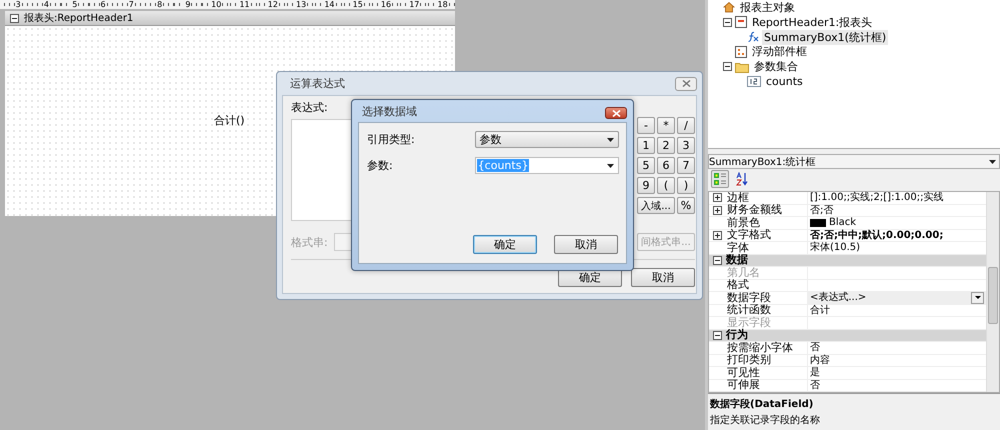  I want to click on ruler-mark: 18, so click(442, 4).